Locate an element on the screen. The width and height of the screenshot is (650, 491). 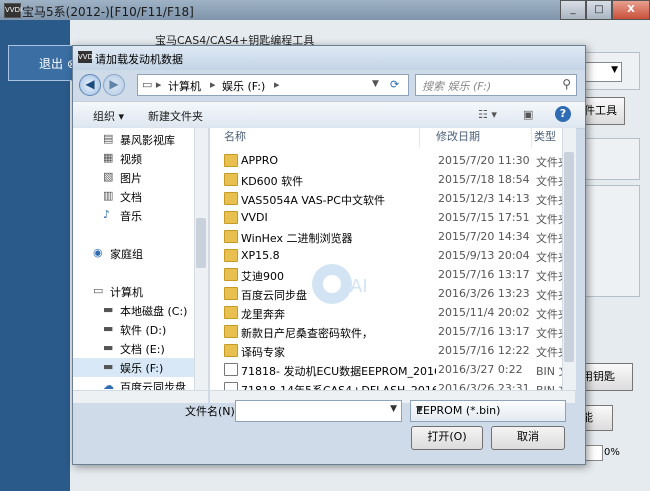
documents-icon: ▥ is located at coordinates (108, 195).